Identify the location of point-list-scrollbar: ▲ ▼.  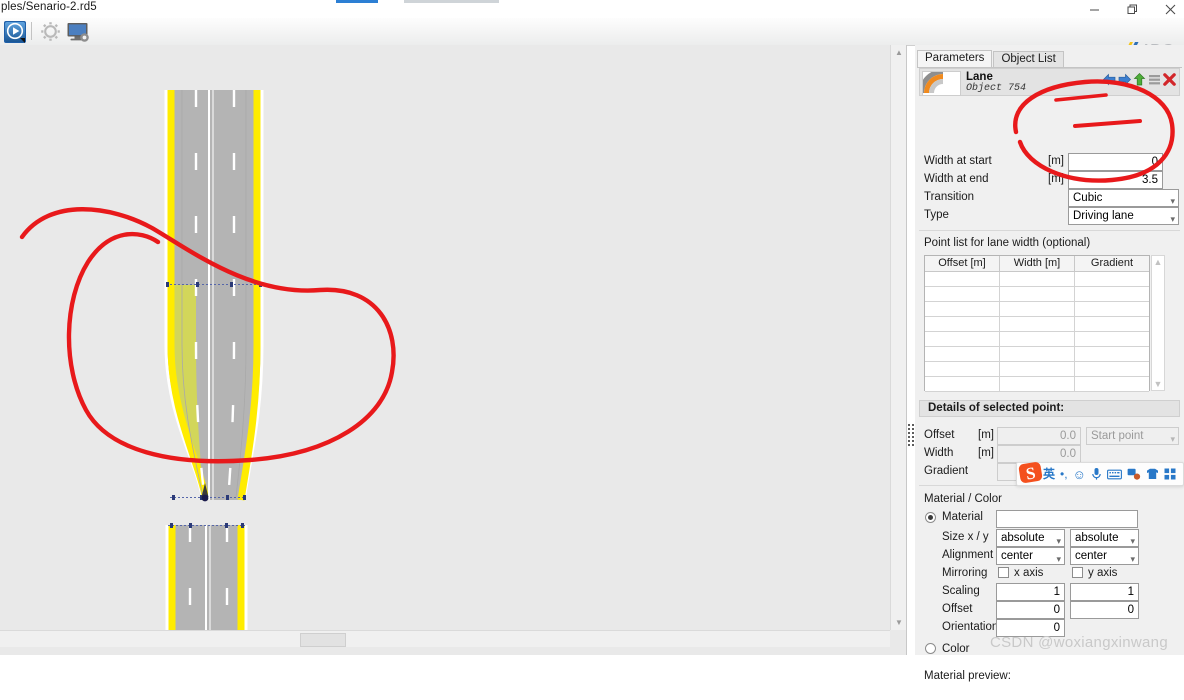
(1158, 323).